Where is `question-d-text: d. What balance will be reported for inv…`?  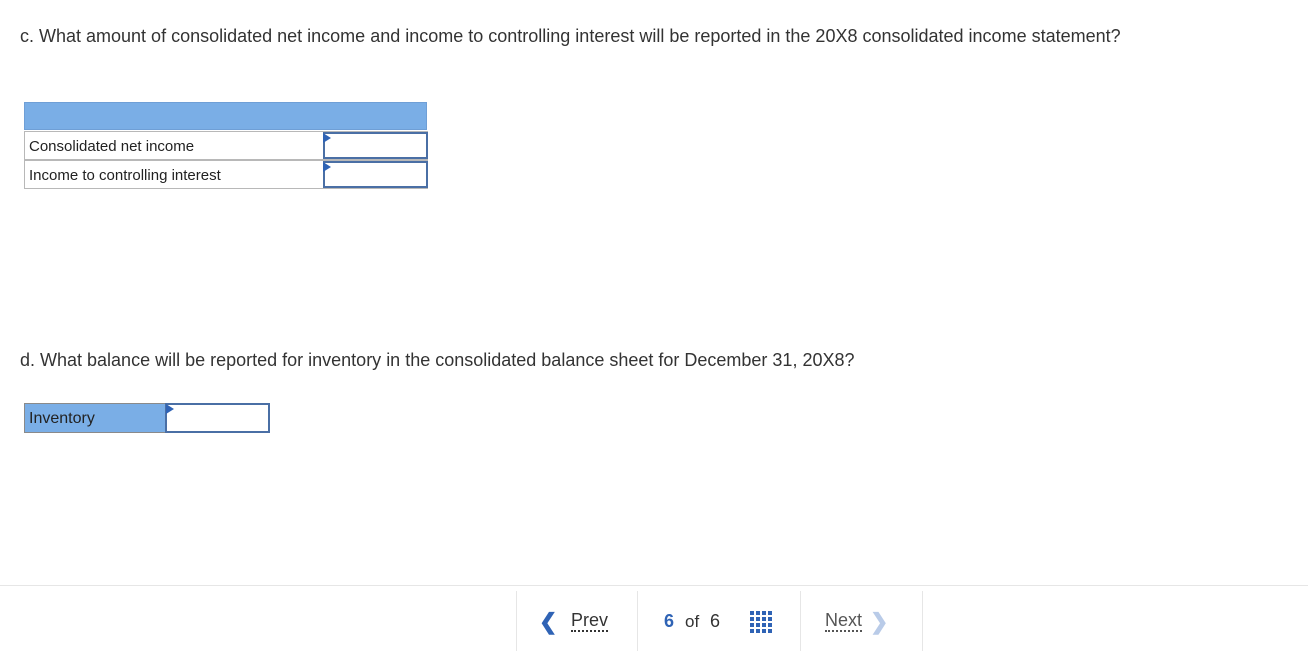 question-d-text: d. What balance will be reported for inv… is located at coordinates (437, 360).